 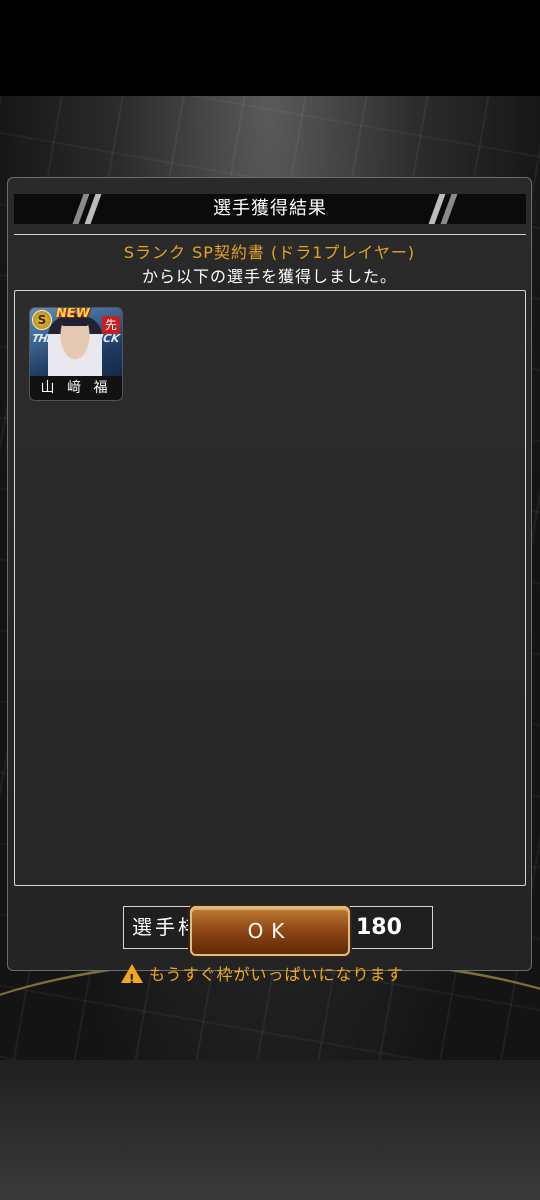 What do you see at coordinates (42, 320) in the screenshot?
I see `rank-badge: S` at bounding box center [42, 320].